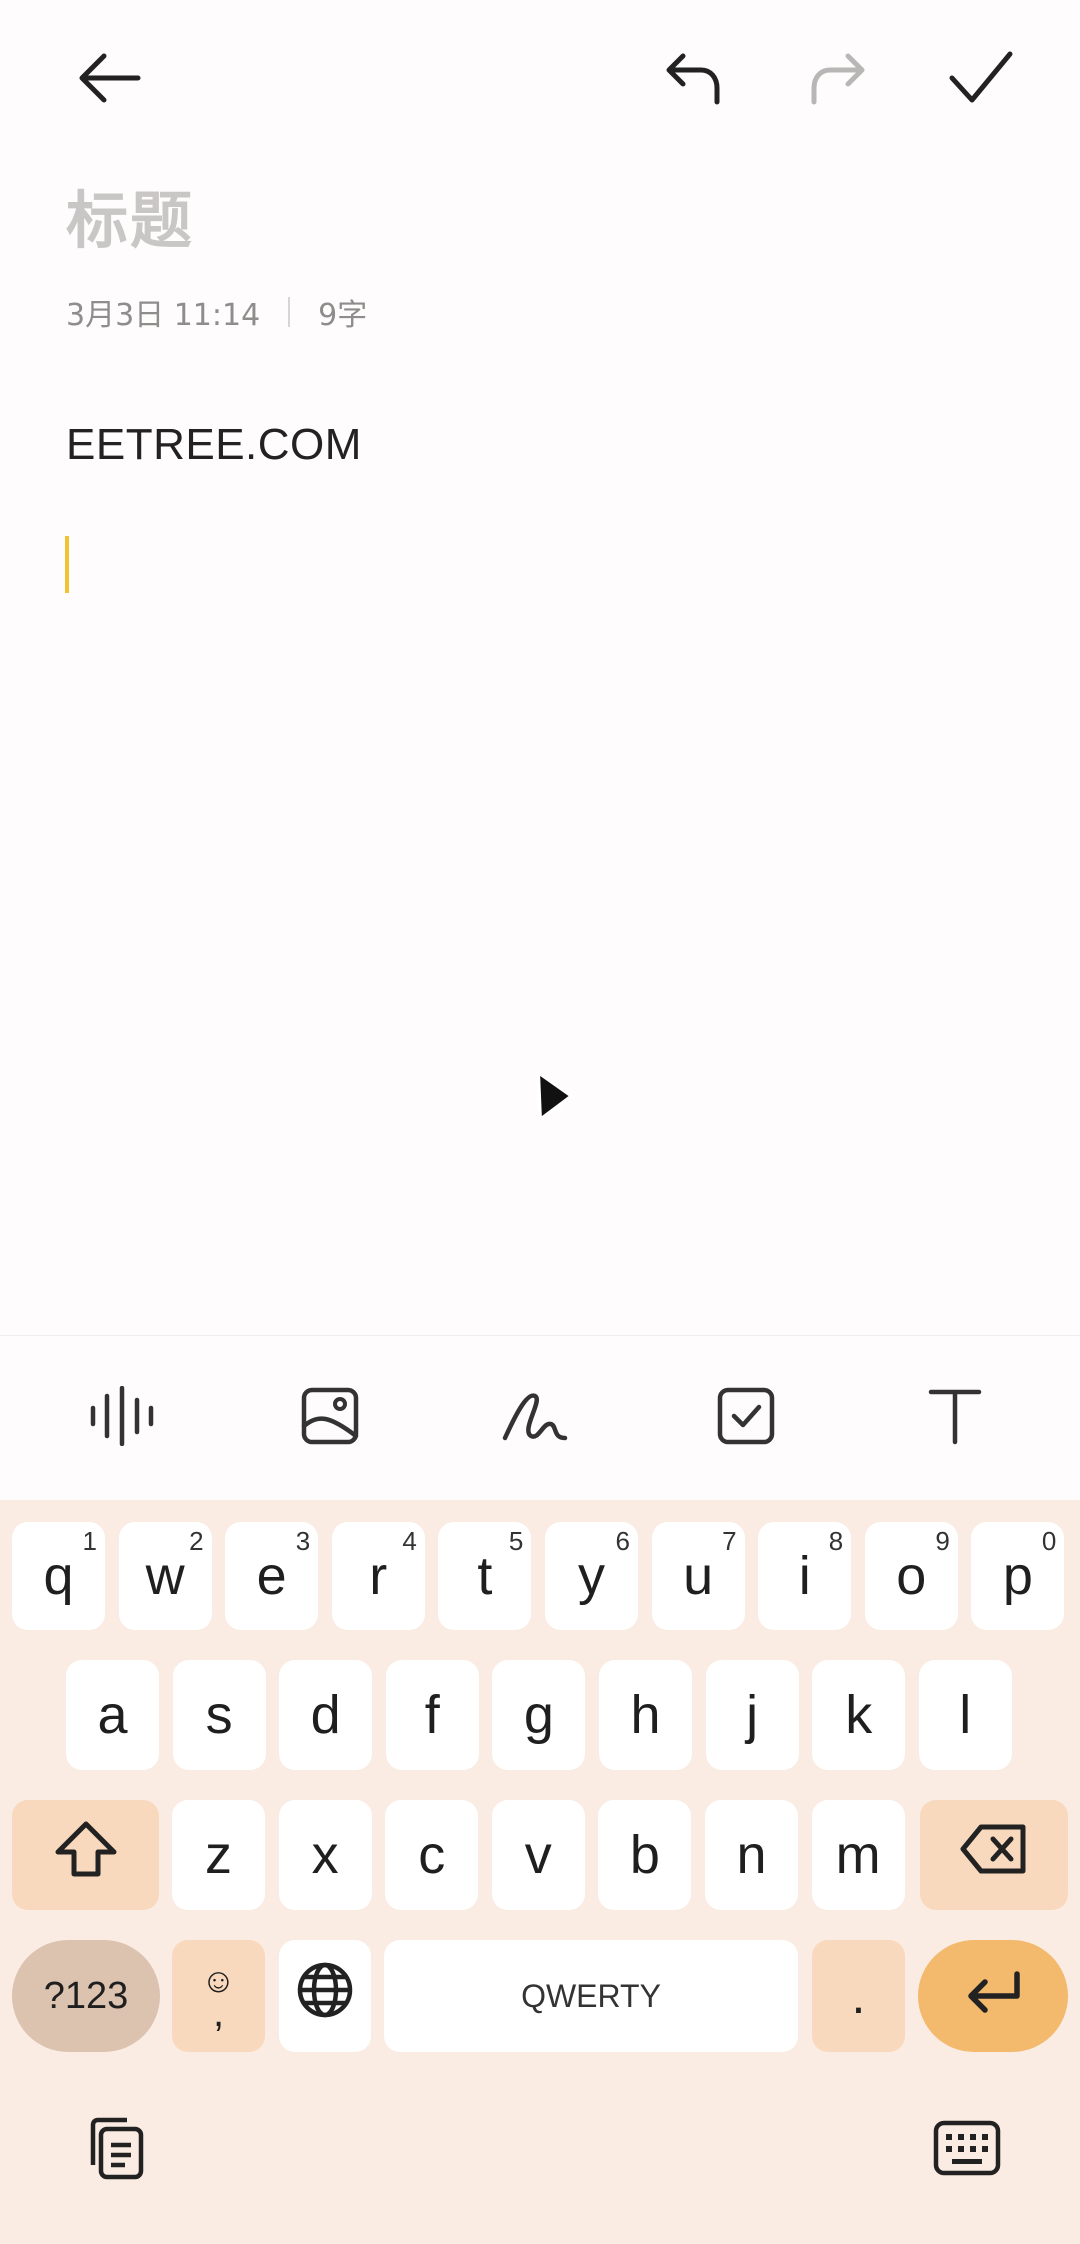  I want to click on redo-button, so click(838, 78).